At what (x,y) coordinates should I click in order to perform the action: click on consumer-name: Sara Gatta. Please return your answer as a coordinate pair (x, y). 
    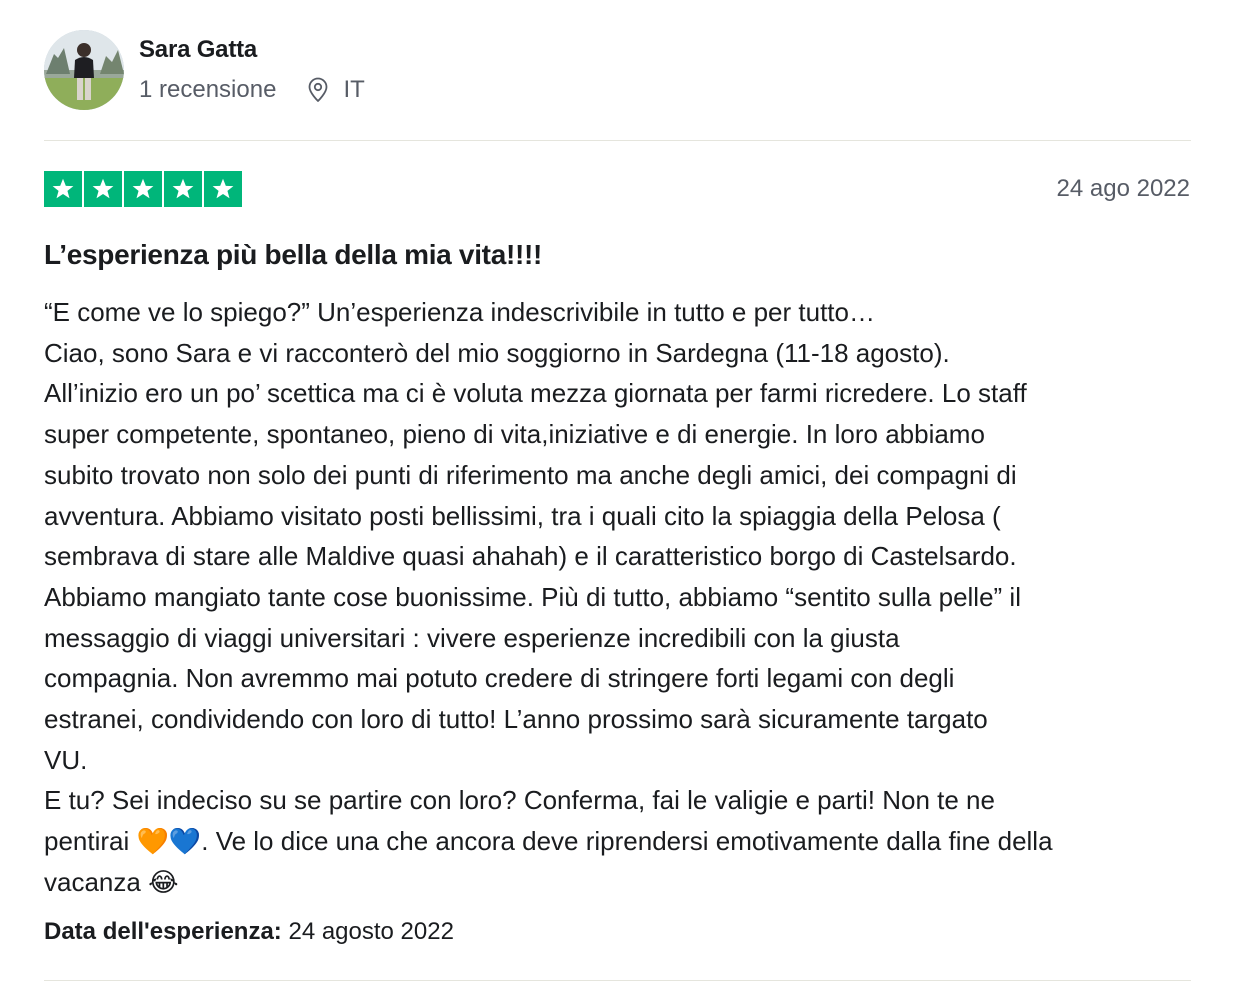
    Looking at the image, I should click on (198, 50).